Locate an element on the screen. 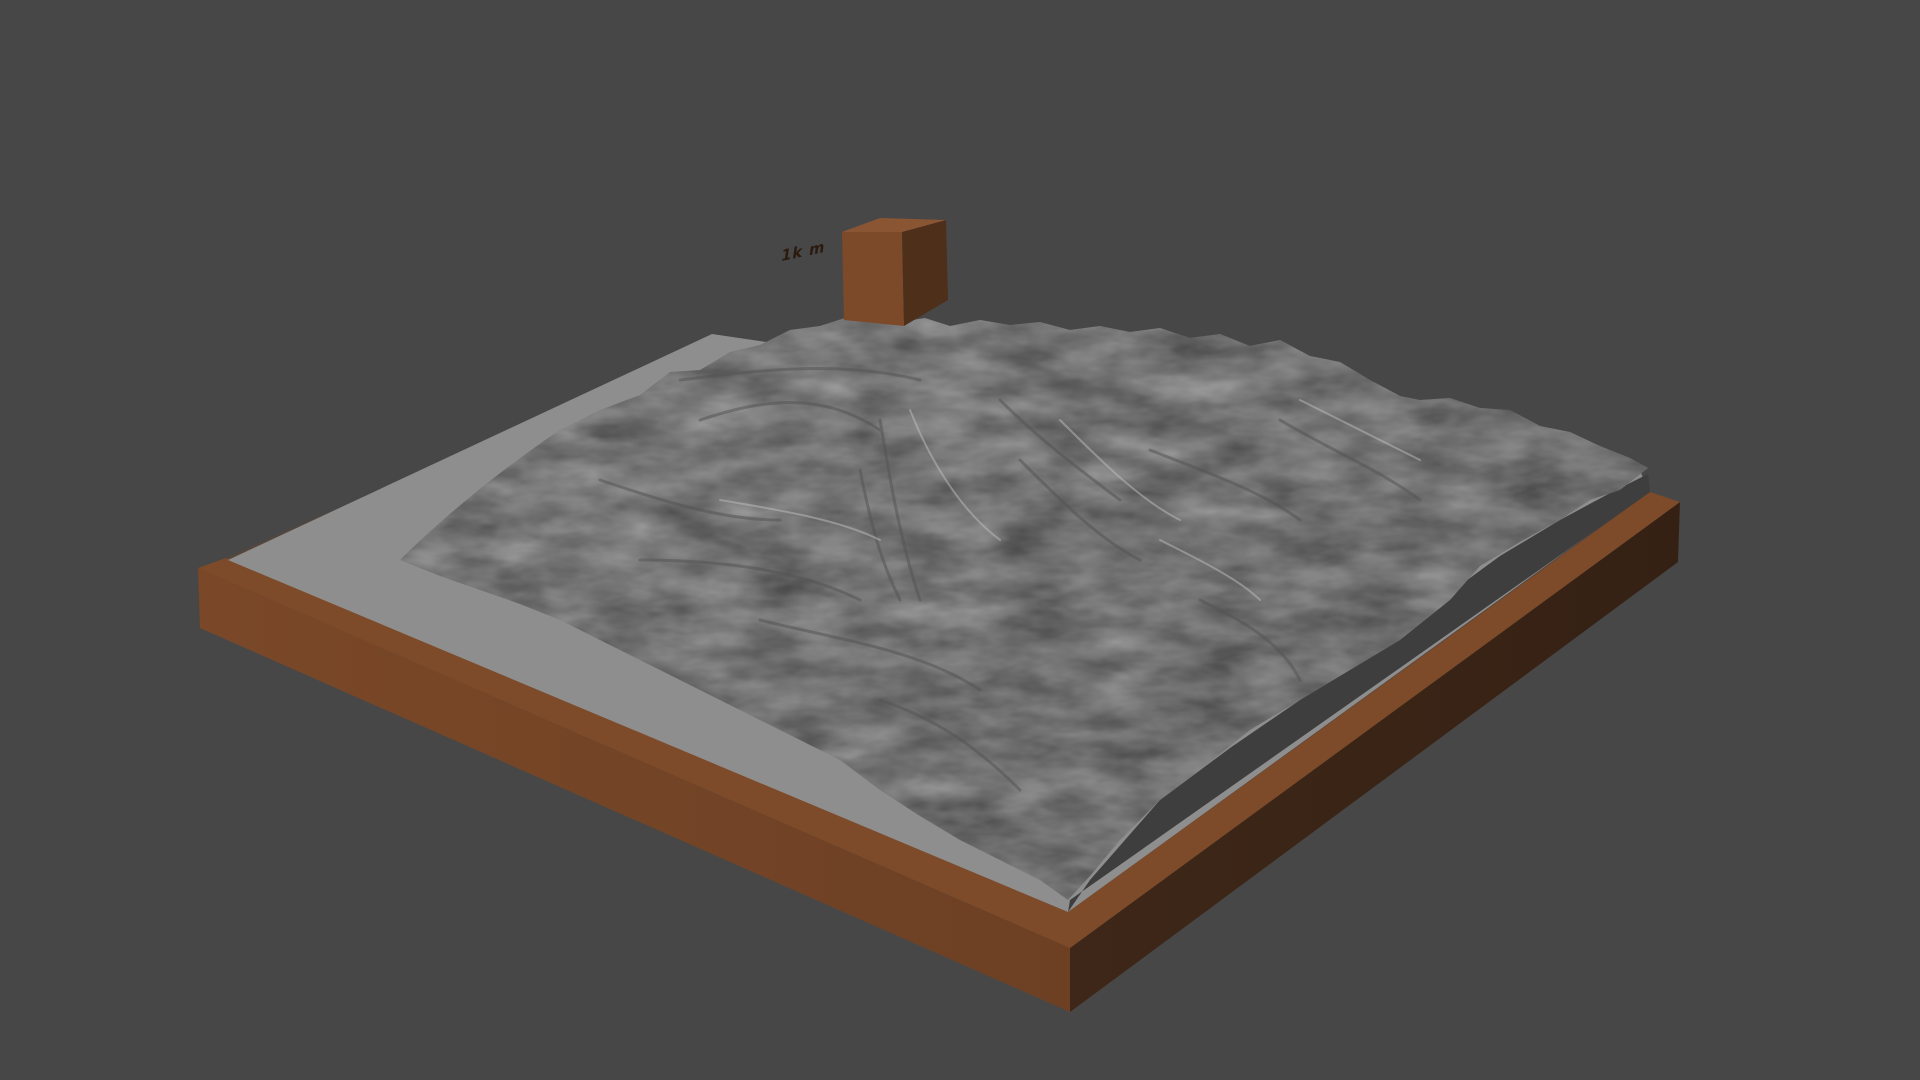 The height and width of the screenshot is (1080, 1920). scale-tag: 1k m is located at coordinates (864, 272).